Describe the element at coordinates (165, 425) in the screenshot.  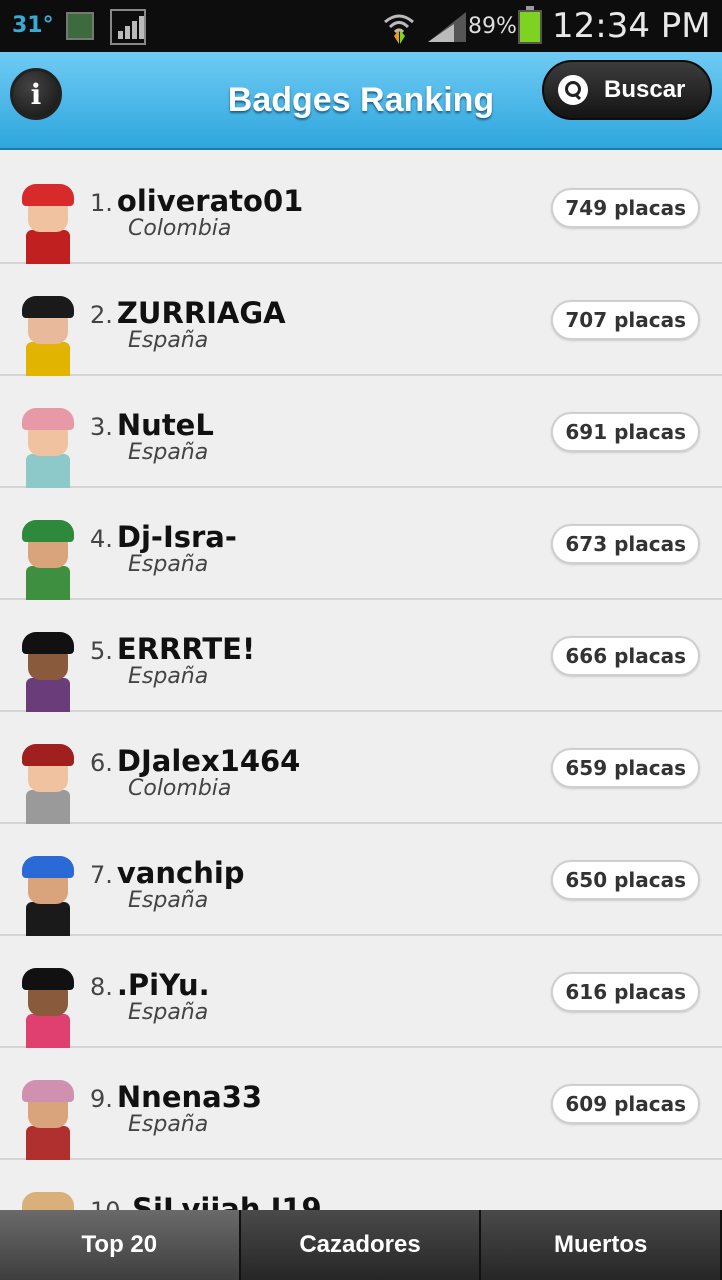
I see `user-name: NuteL` at that location.